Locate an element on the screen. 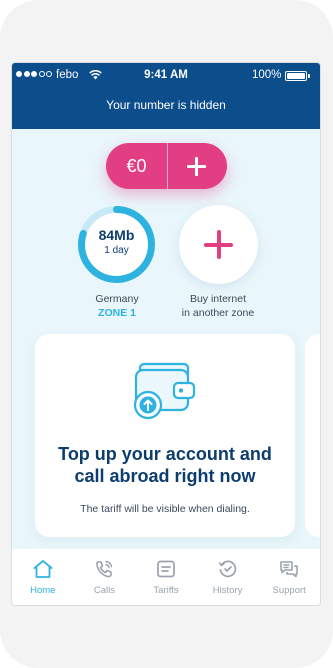  top-bar: febo 9:41 AM 100% Your number is hidden is located at coordinates (166, 96).